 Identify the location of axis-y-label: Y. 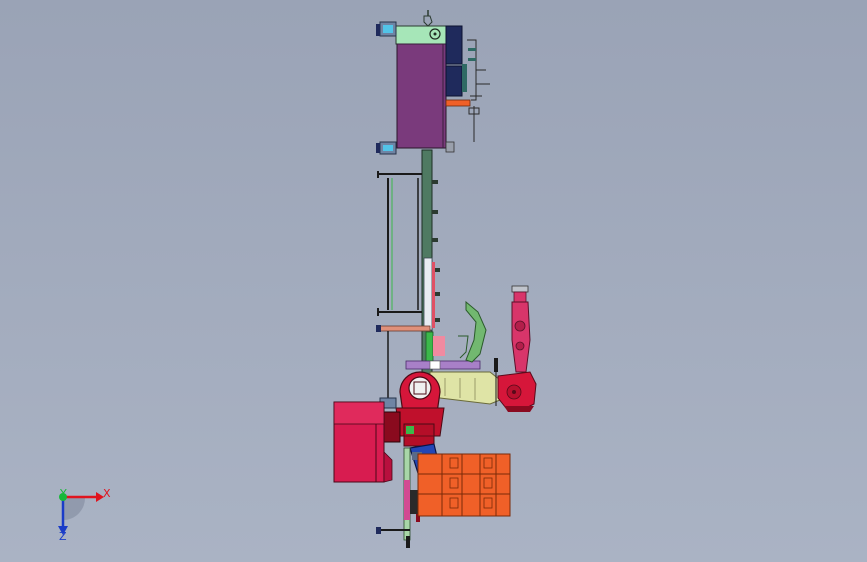
(63, 493).